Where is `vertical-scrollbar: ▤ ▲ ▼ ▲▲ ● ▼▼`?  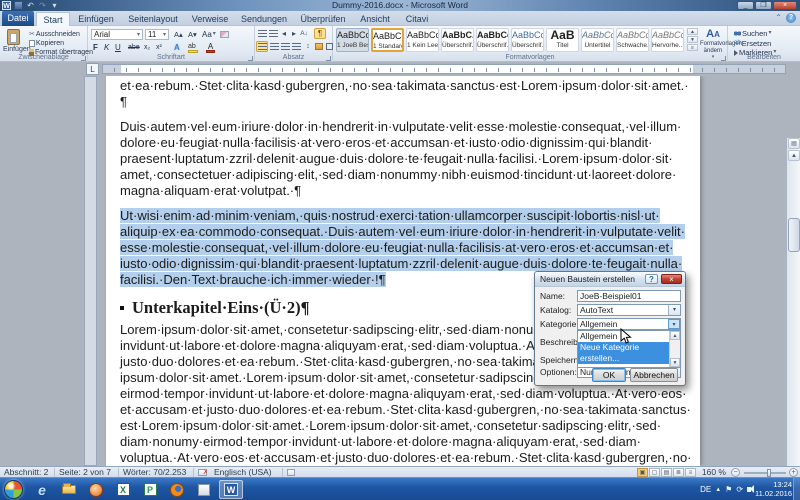
vertical-scrollbar: ▤ ▲ ▼ ▲▲ ● ▼▼ is located at coordinates (793, 302).